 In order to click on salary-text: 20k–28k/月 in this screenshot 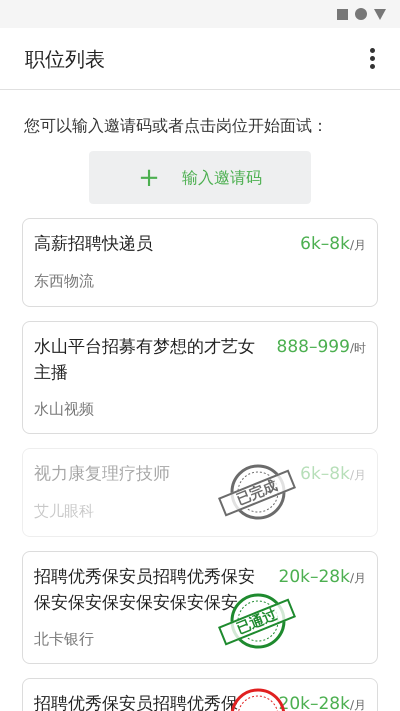, I will do `click(322, 577)`.